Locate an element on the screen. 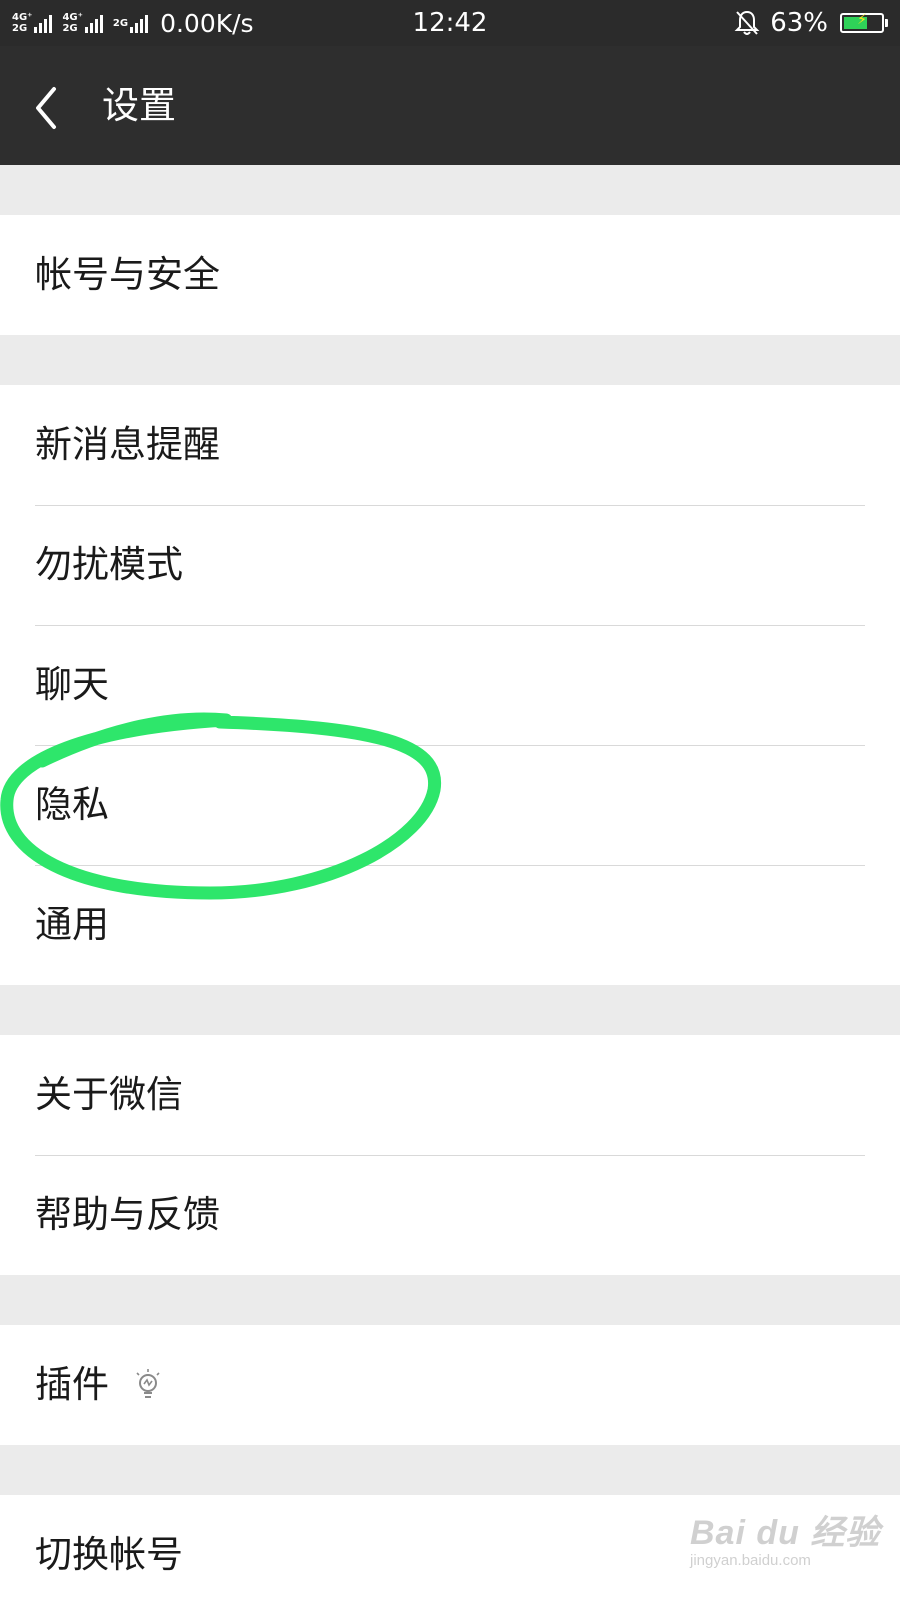 This screenshot has height=1615, width=900. settings-item-label: 新消息提醒 is located at coordinates (127, 444).